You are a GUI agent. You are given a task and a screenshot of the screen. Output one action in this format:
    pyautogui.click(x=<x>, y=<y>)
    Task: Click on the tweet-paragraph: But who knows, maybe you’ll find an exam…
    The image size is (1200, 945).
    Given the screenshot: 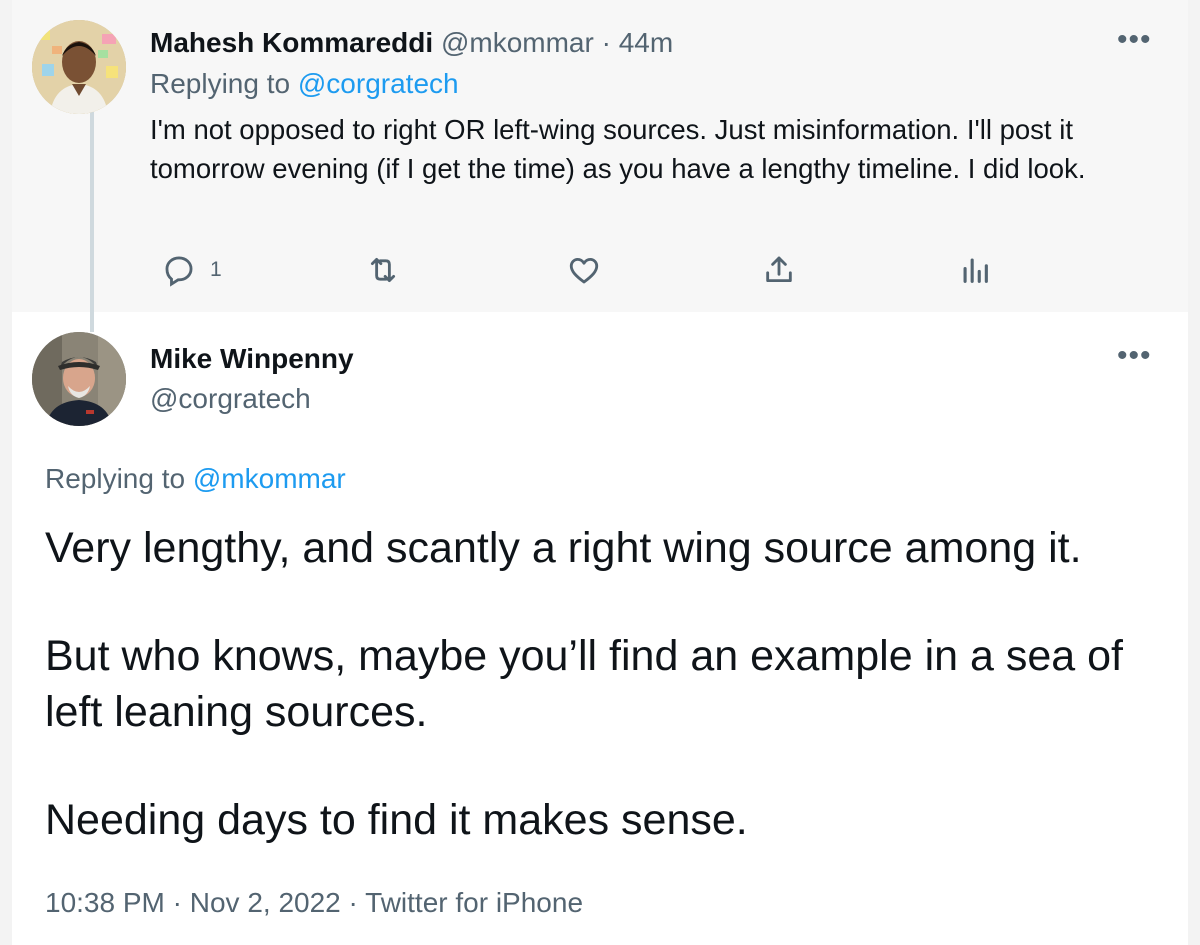 What is the action you would take?
    pyautogui.click(x=584, y=684)
    